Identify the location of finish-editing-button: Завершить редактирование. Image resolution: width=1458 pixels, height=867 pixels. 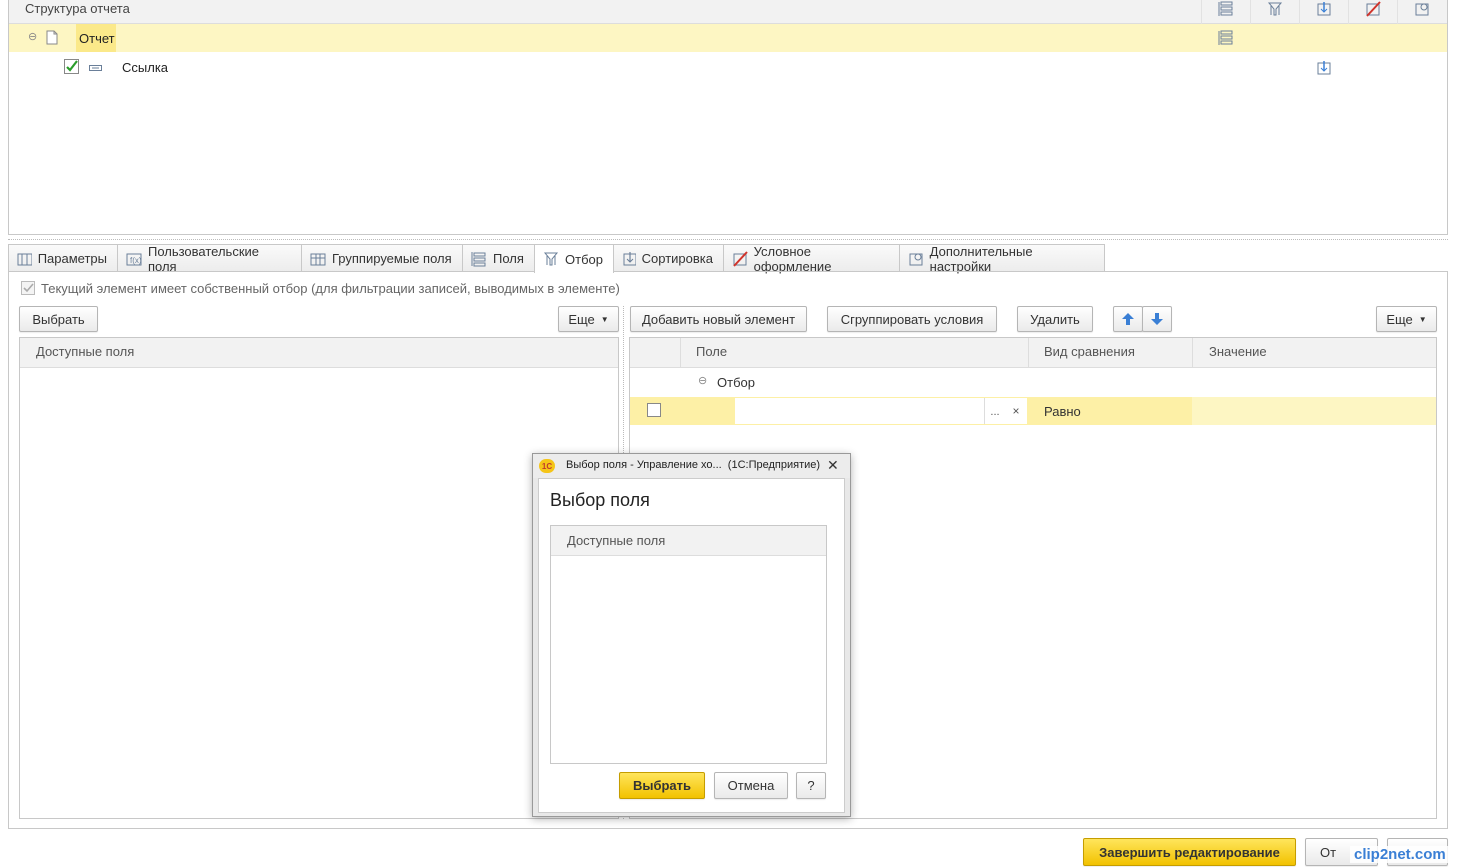
(1189, 852).